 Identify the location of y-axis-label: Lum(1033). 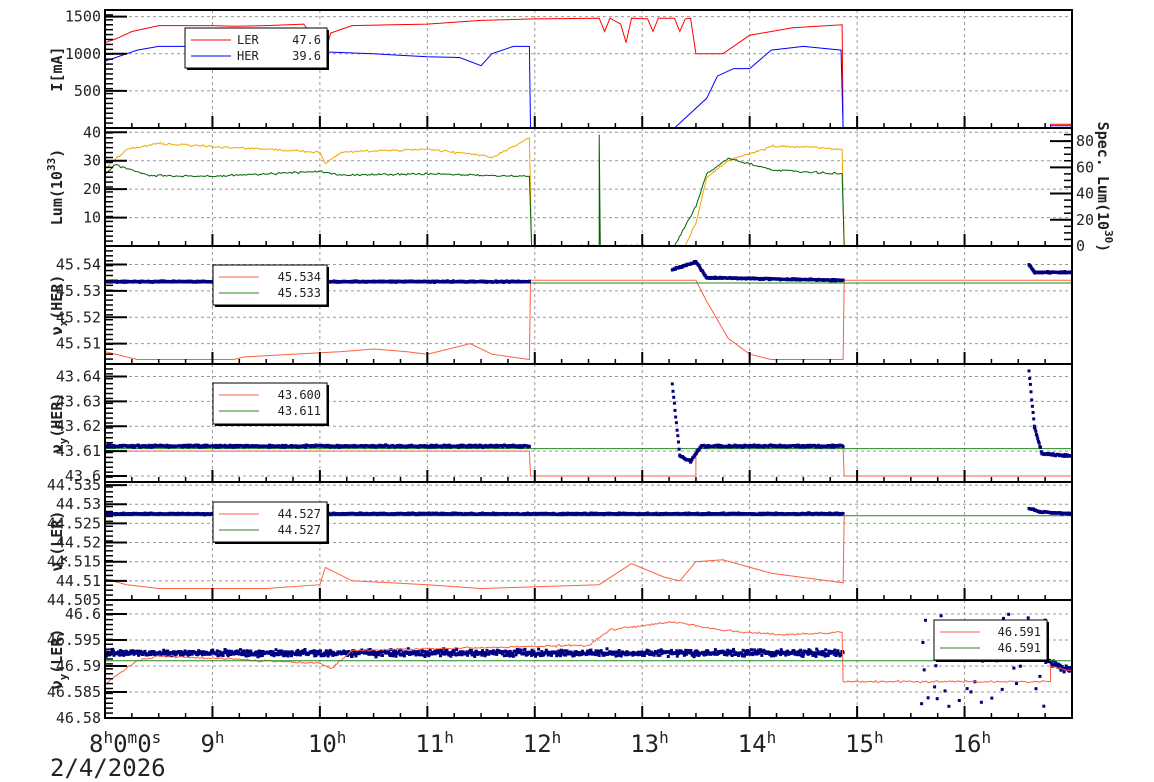
(55, 187).